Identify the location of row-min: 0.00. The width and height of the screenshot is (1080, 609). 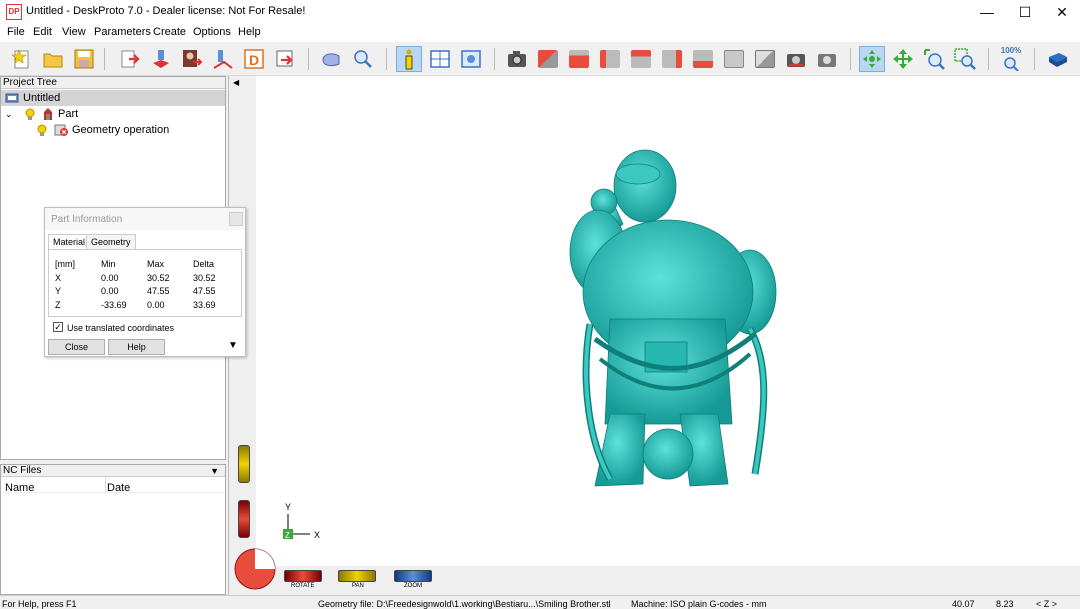
(110, 278).